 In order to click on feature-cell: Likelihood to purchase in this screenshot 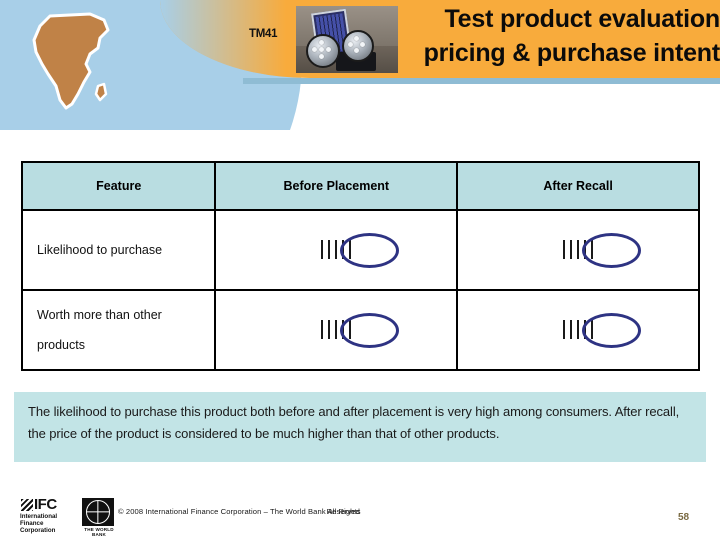, I will do `click(118, 250)`.